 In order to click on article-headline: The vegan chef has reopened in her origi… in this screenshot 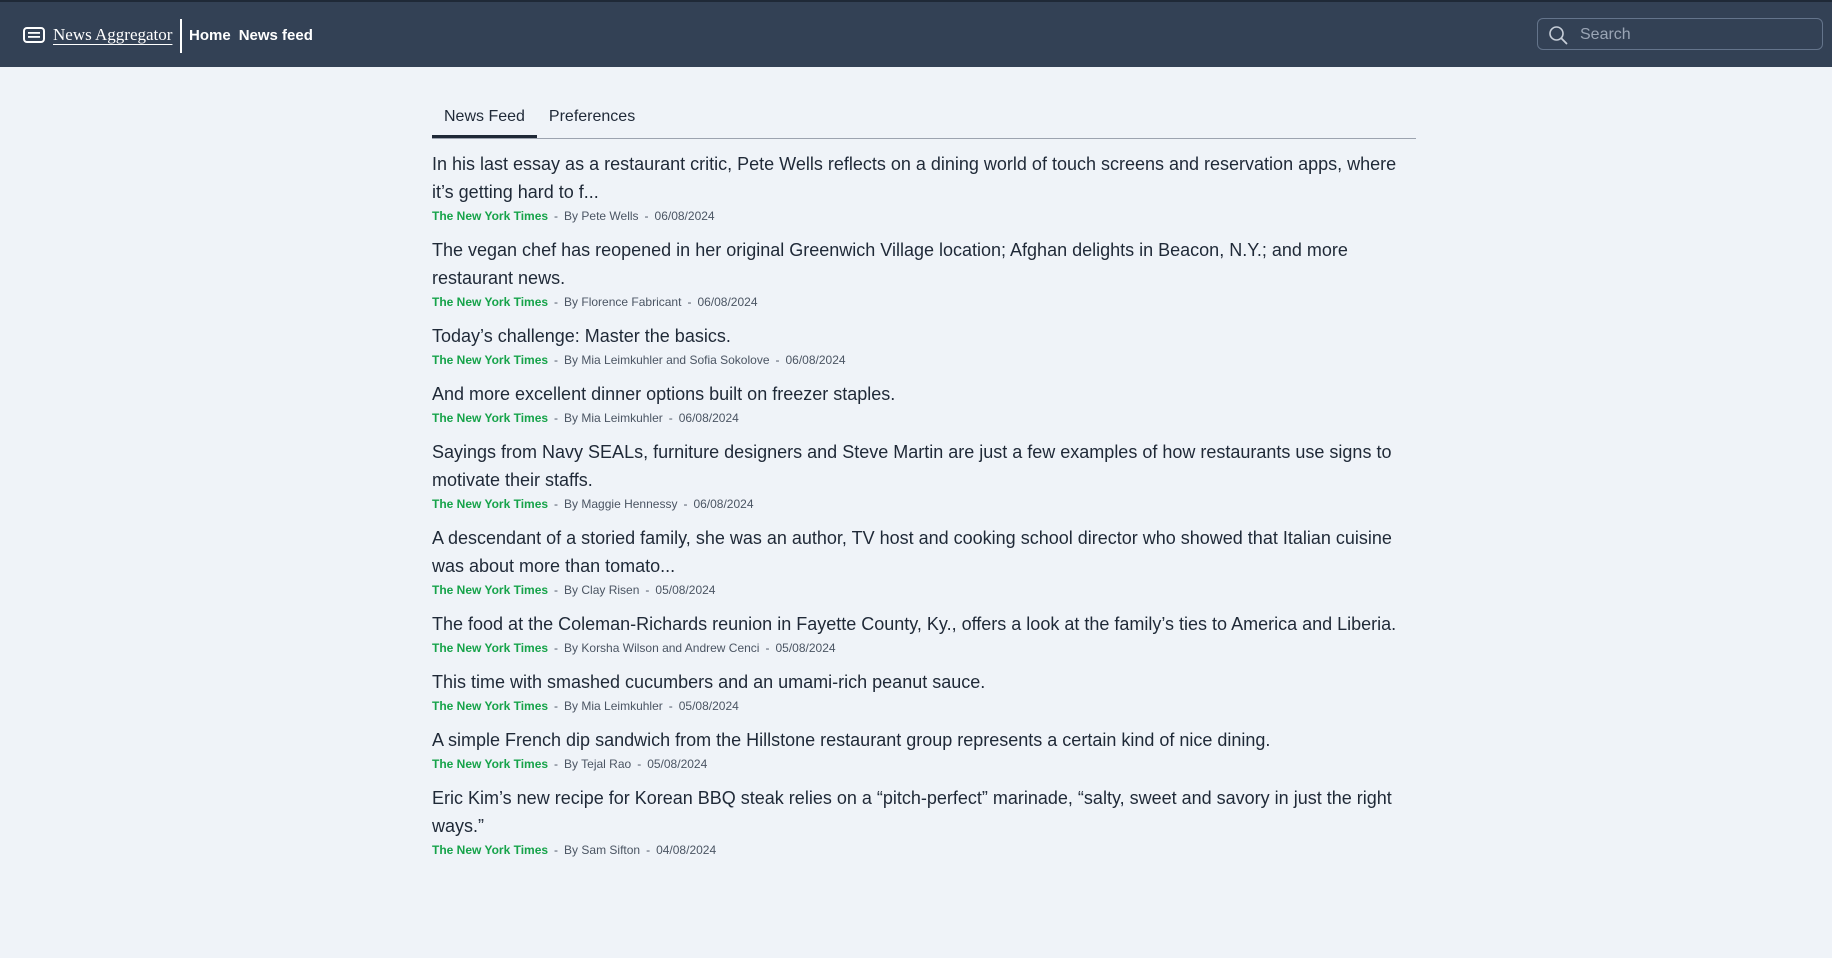, I will do `click(924, 264)`.